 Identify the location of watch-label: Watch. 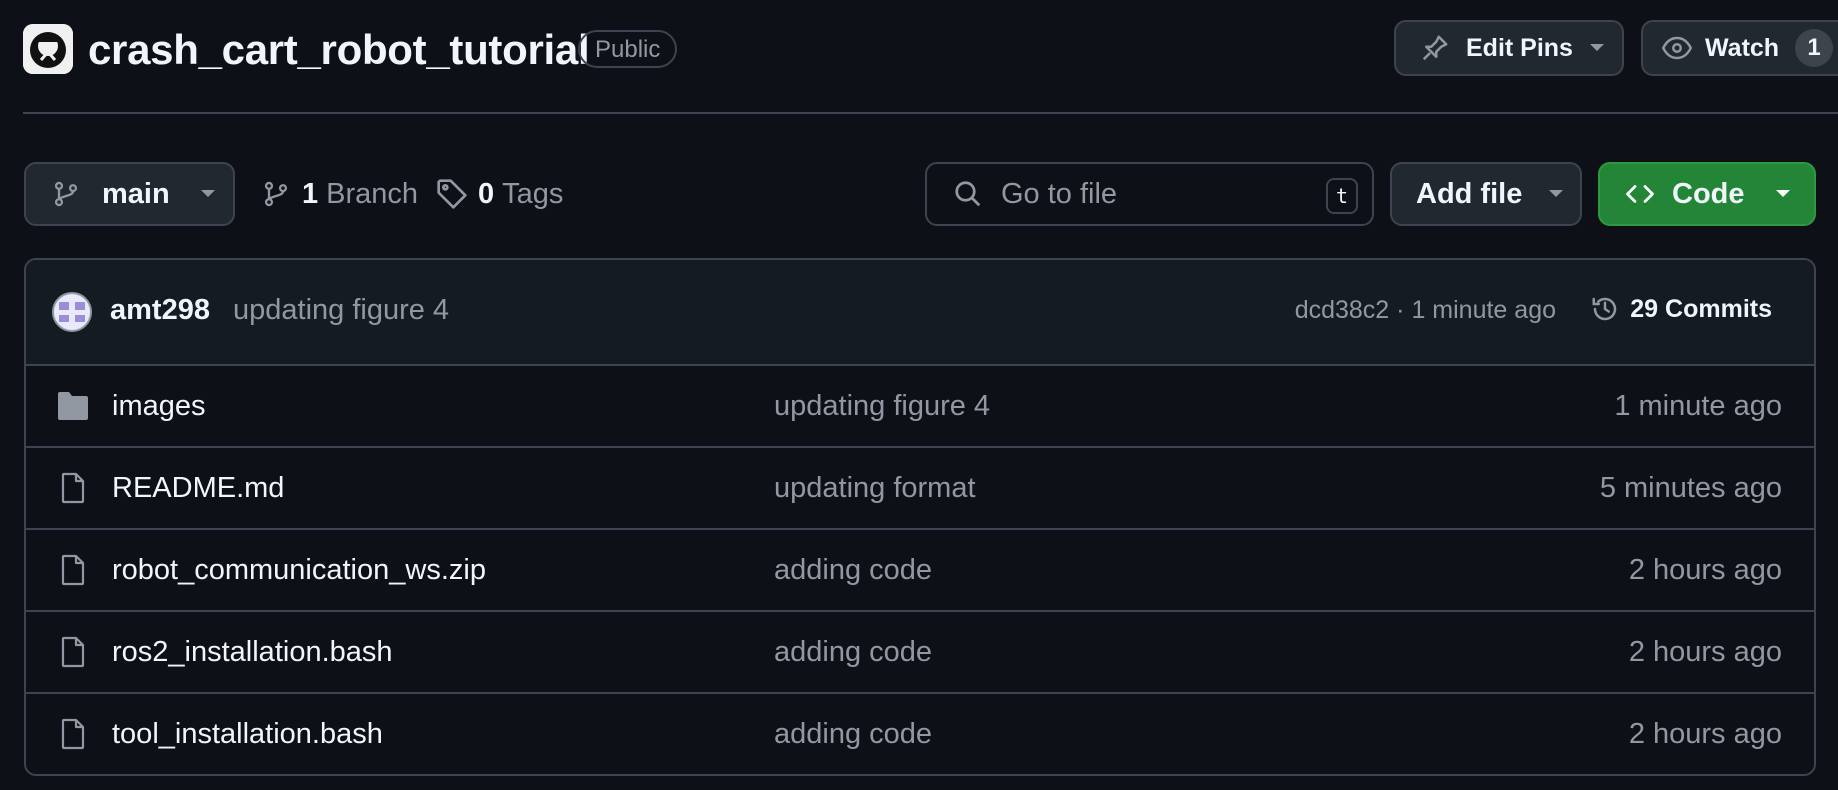
(1742, 47).